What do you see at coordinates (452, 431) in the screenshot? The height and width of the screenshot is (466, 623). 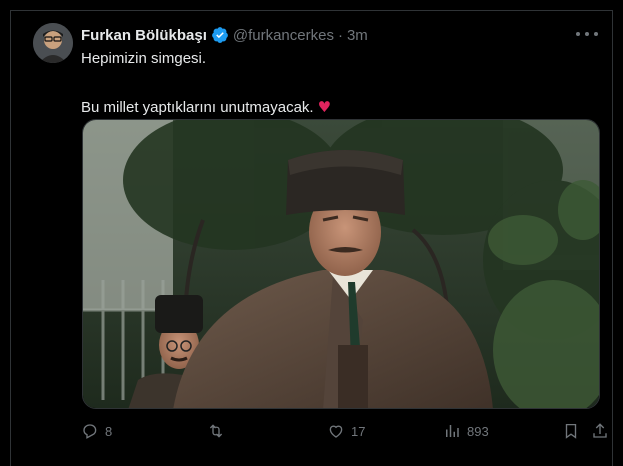 I see `views-icon` at bounding box center [452, 431].